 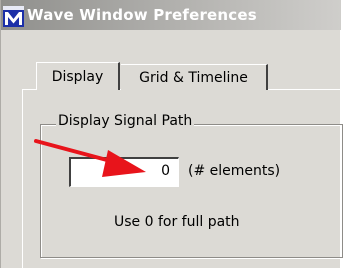 I want to click on tab-display: Display, so click(x=78, y=76).